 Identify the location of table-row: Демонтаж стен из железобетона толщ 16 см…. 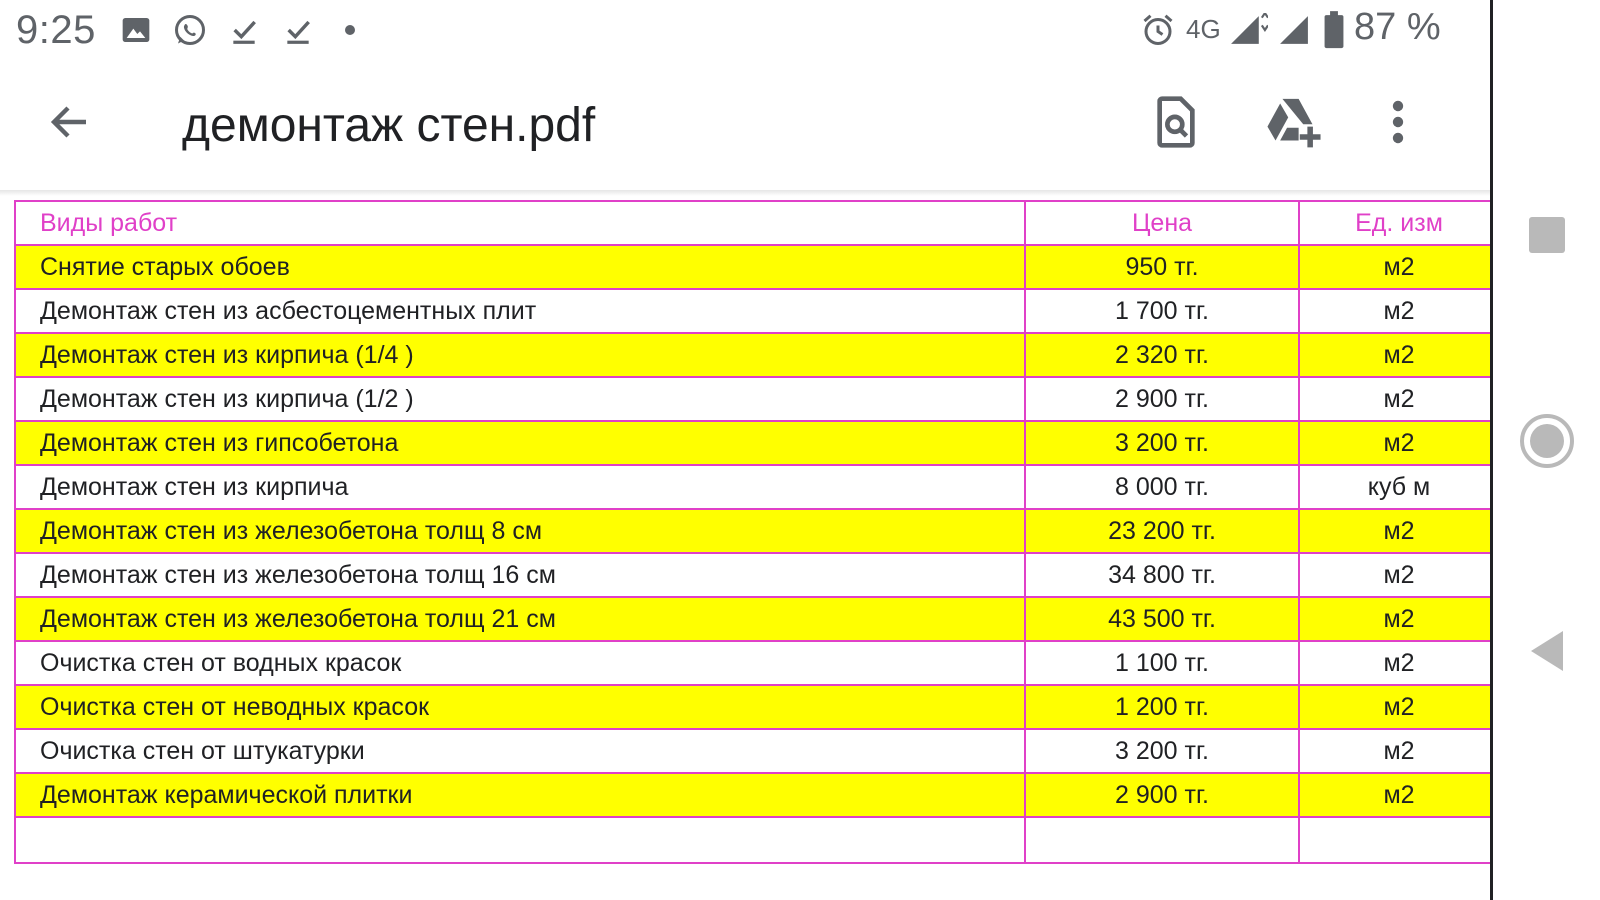
(757, 575).